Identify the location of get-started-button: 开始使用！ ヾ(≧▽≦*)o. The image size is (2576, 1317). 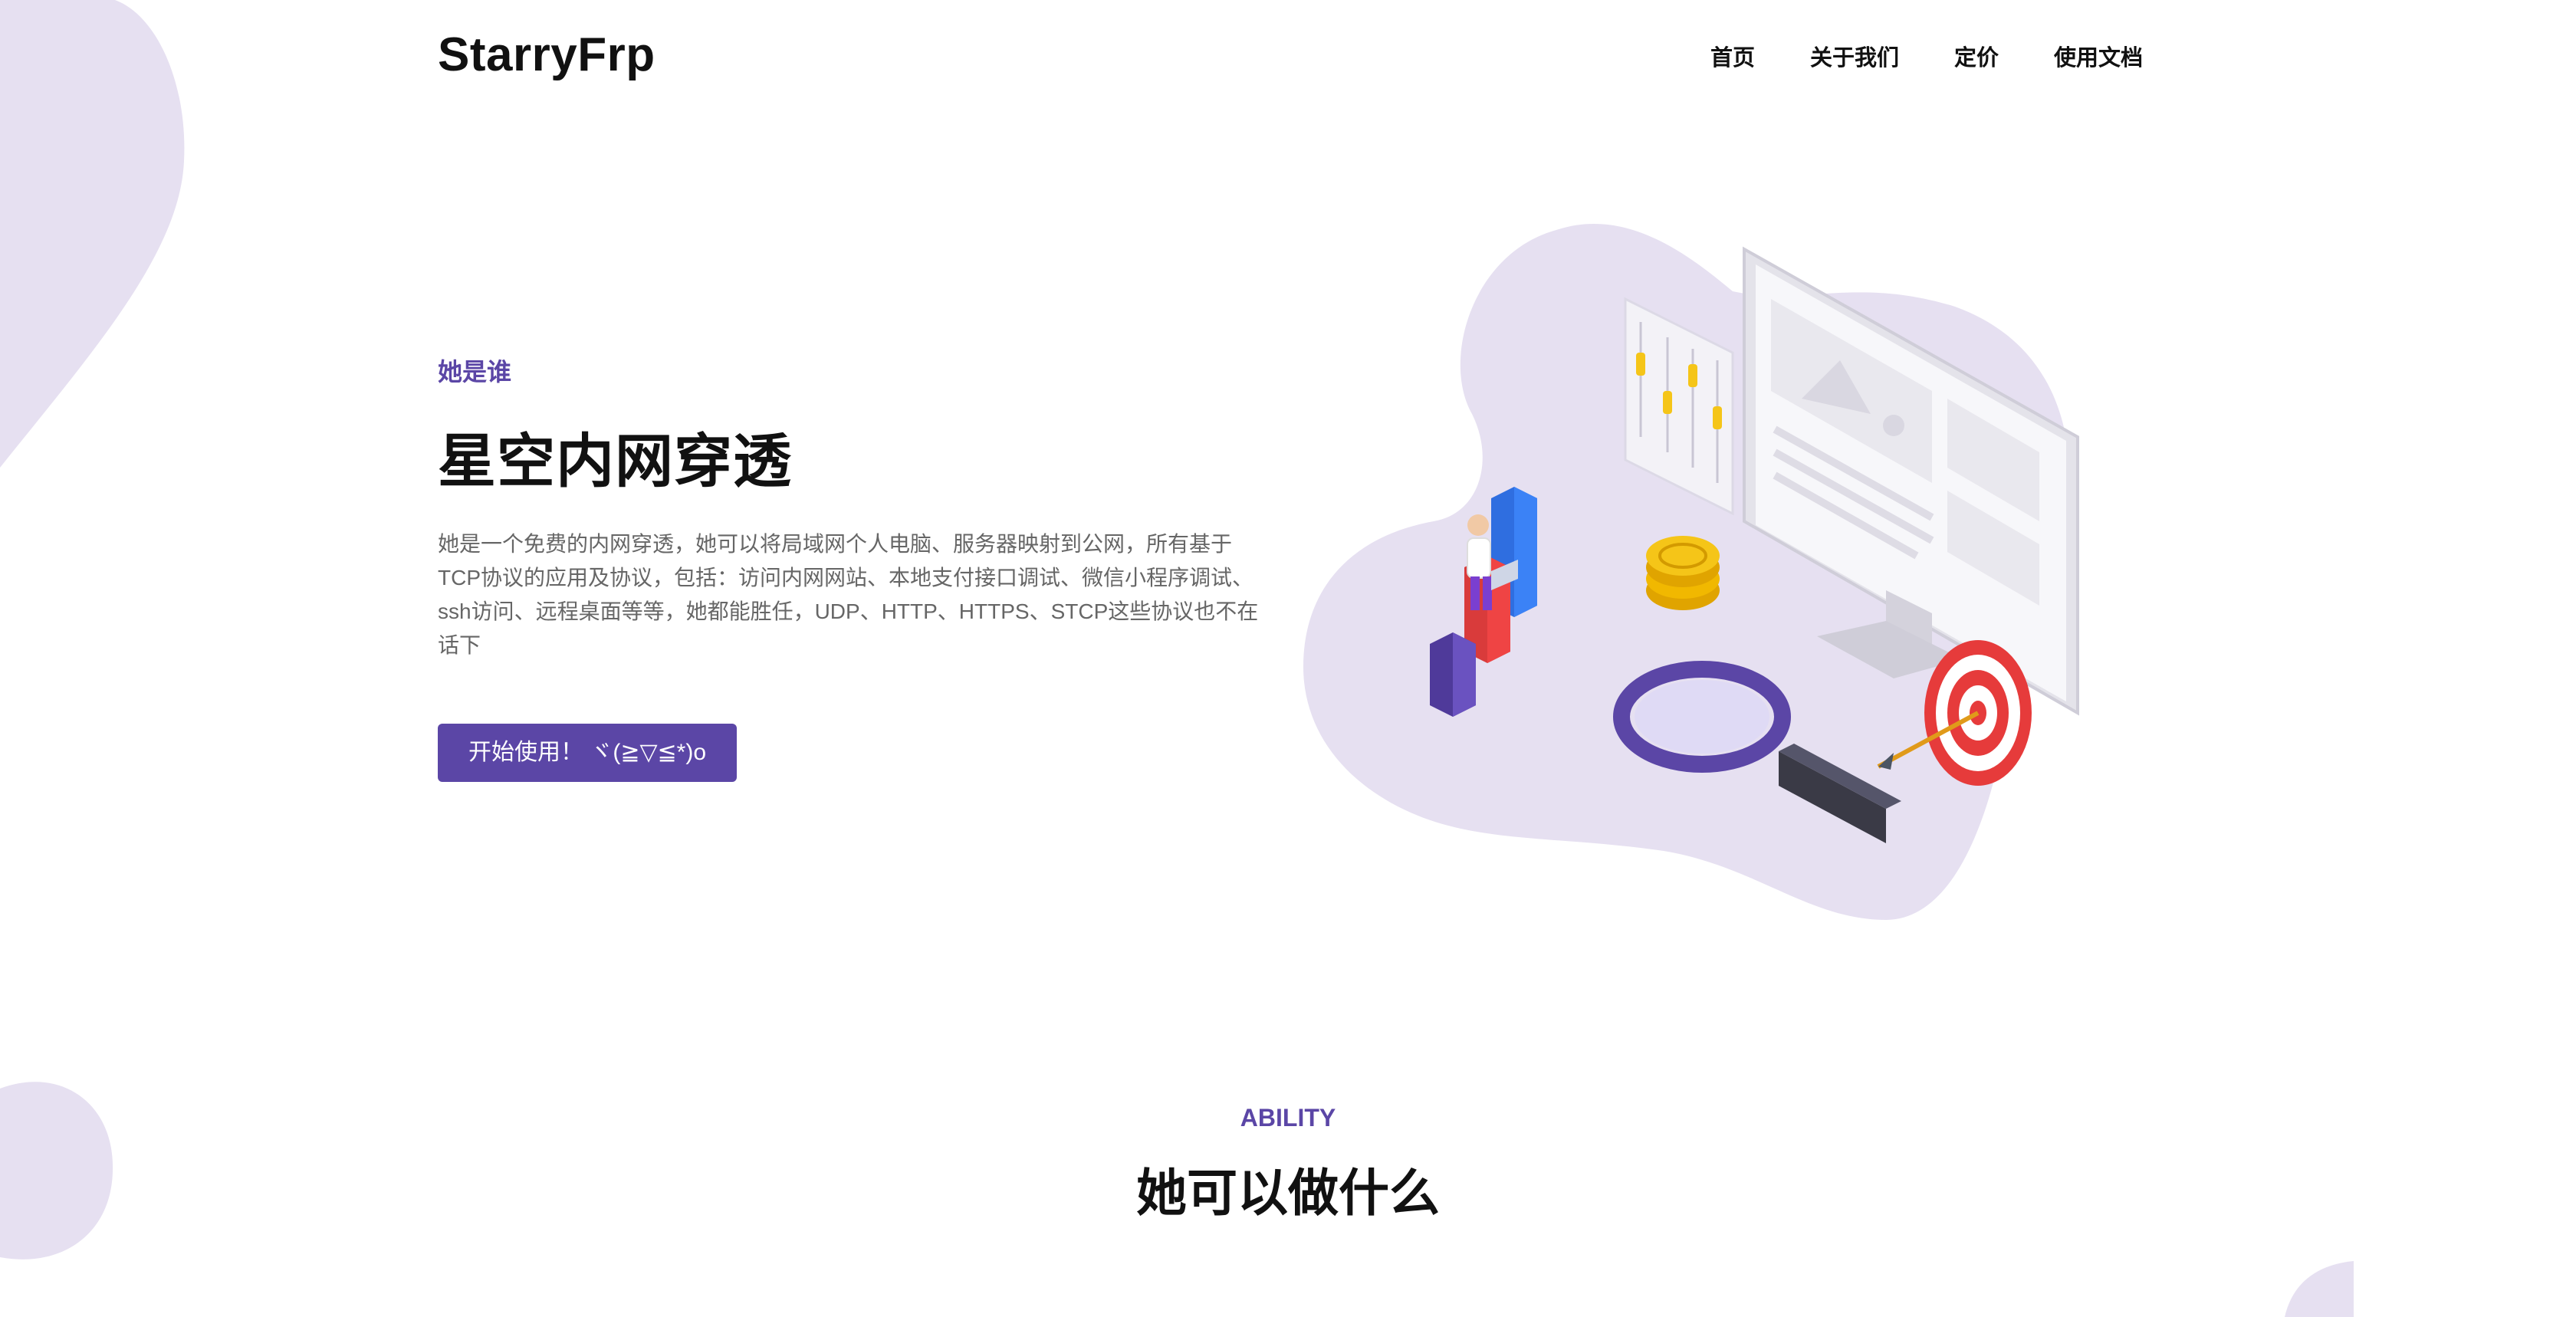
(588, 753).